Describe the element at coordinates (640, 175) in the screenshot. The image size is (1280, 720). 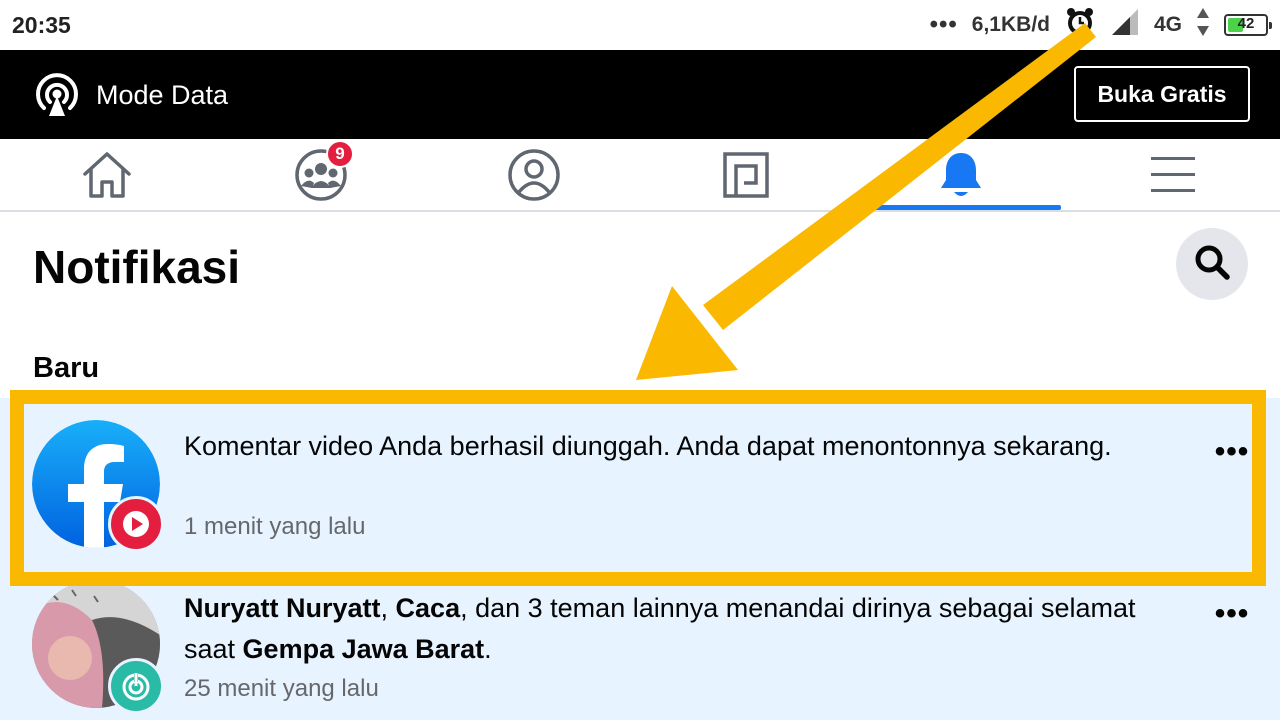
I see `top-navigation: 9` at that location.